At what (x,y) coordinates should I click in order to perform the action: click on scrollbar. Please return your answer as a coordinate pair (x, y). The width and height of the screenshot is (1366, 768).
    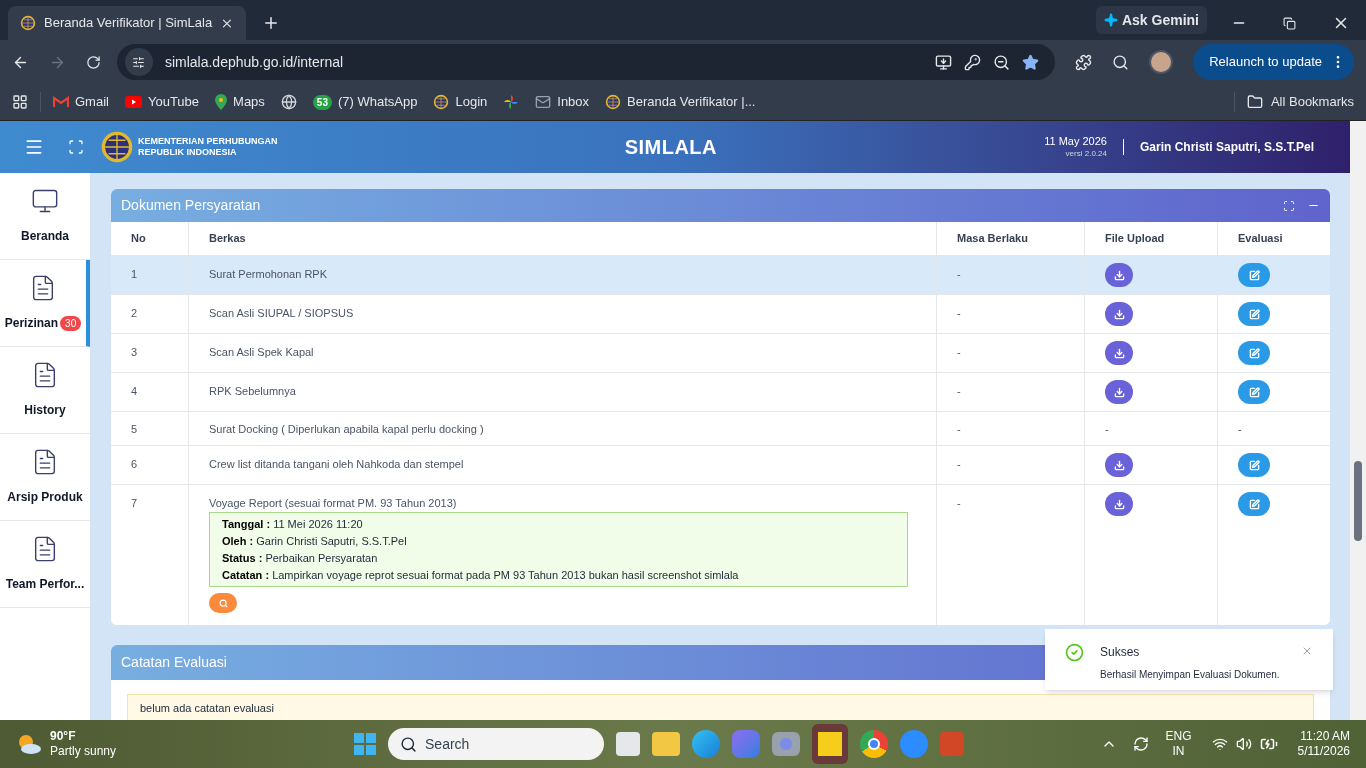
    Looking at the image, I should click on (1358, 420).